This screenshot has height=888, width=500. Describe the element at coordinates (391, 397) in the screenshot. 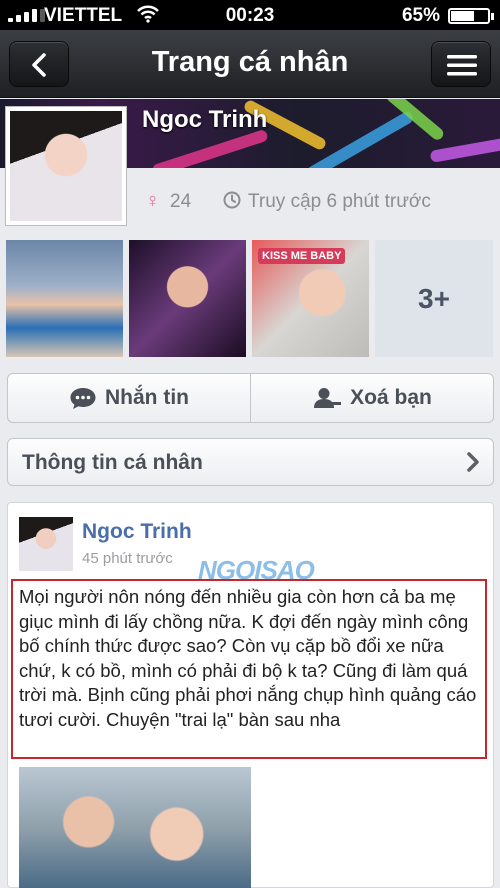

I see `unfriend-label: Xoá bạn` at that location.